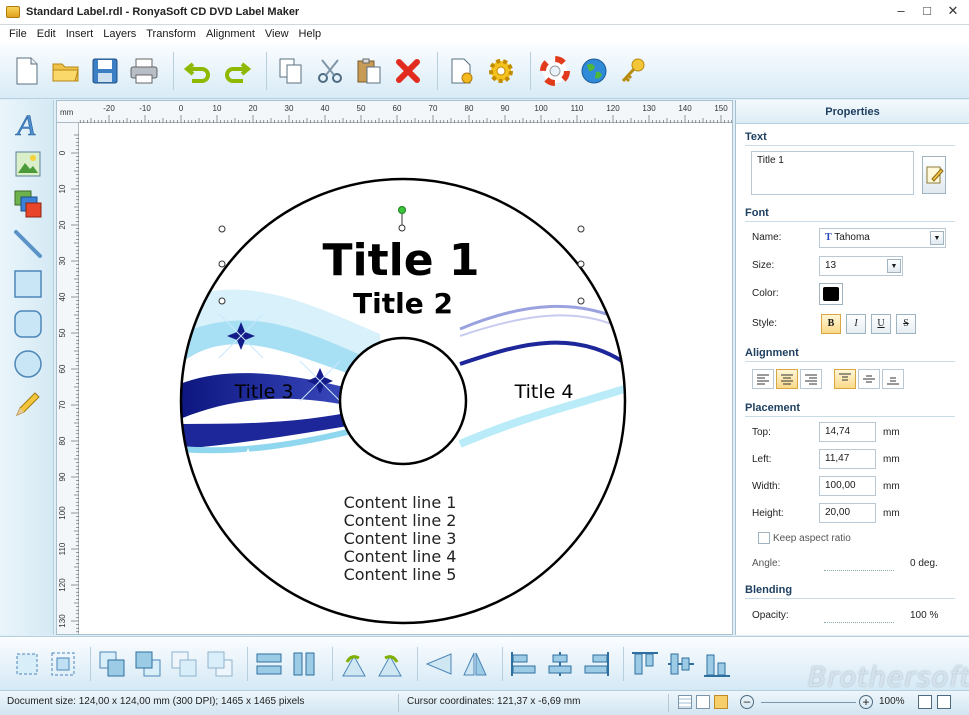 This screenshot has width=969, height=715. Describe the element at coordinates (305, 664) in the screenshot. I see `distribute-vertical-icon` at that location.